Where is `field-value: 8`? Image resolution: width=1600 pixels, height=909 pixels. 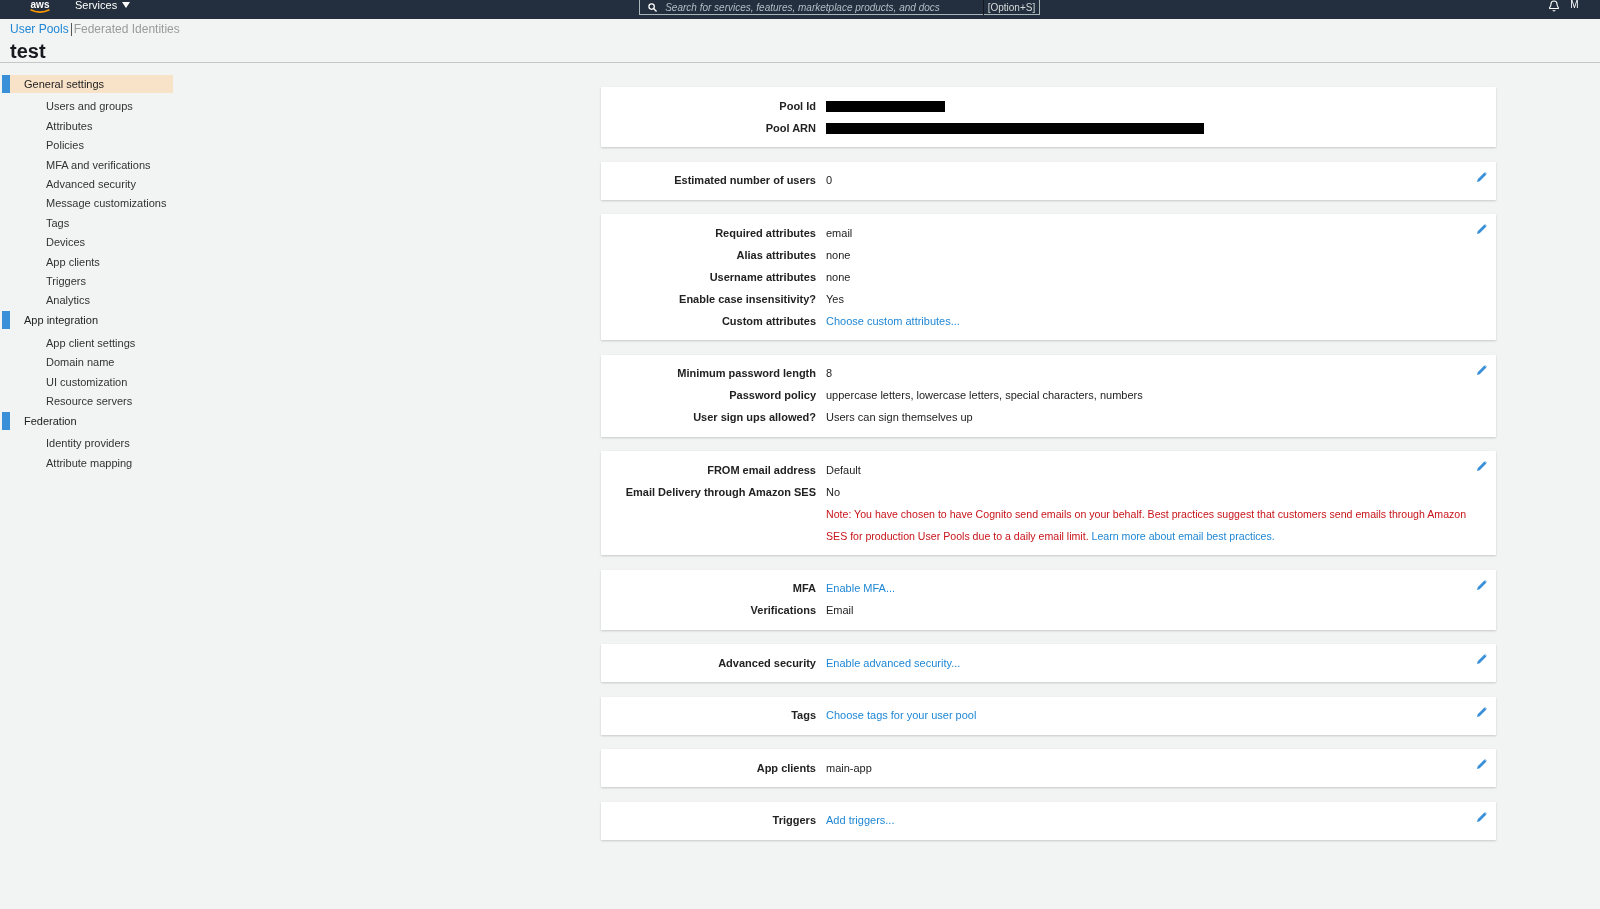 field-value: 8 is located at coordinates (829, 374).